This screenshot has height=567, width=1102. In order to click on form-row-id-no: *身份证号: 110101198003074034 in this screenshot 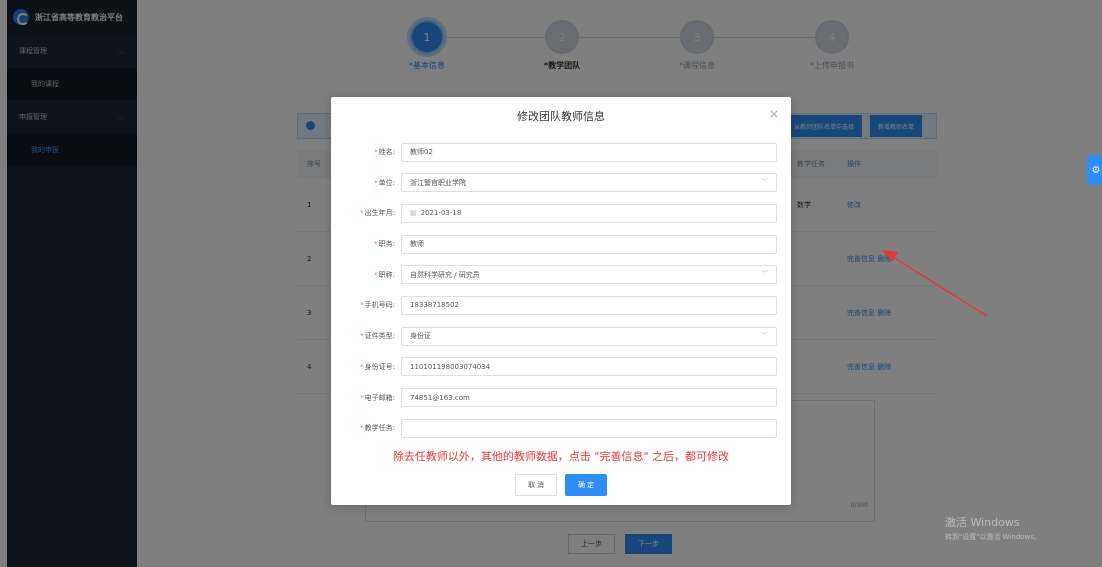, I will do `click(561, 367)`.